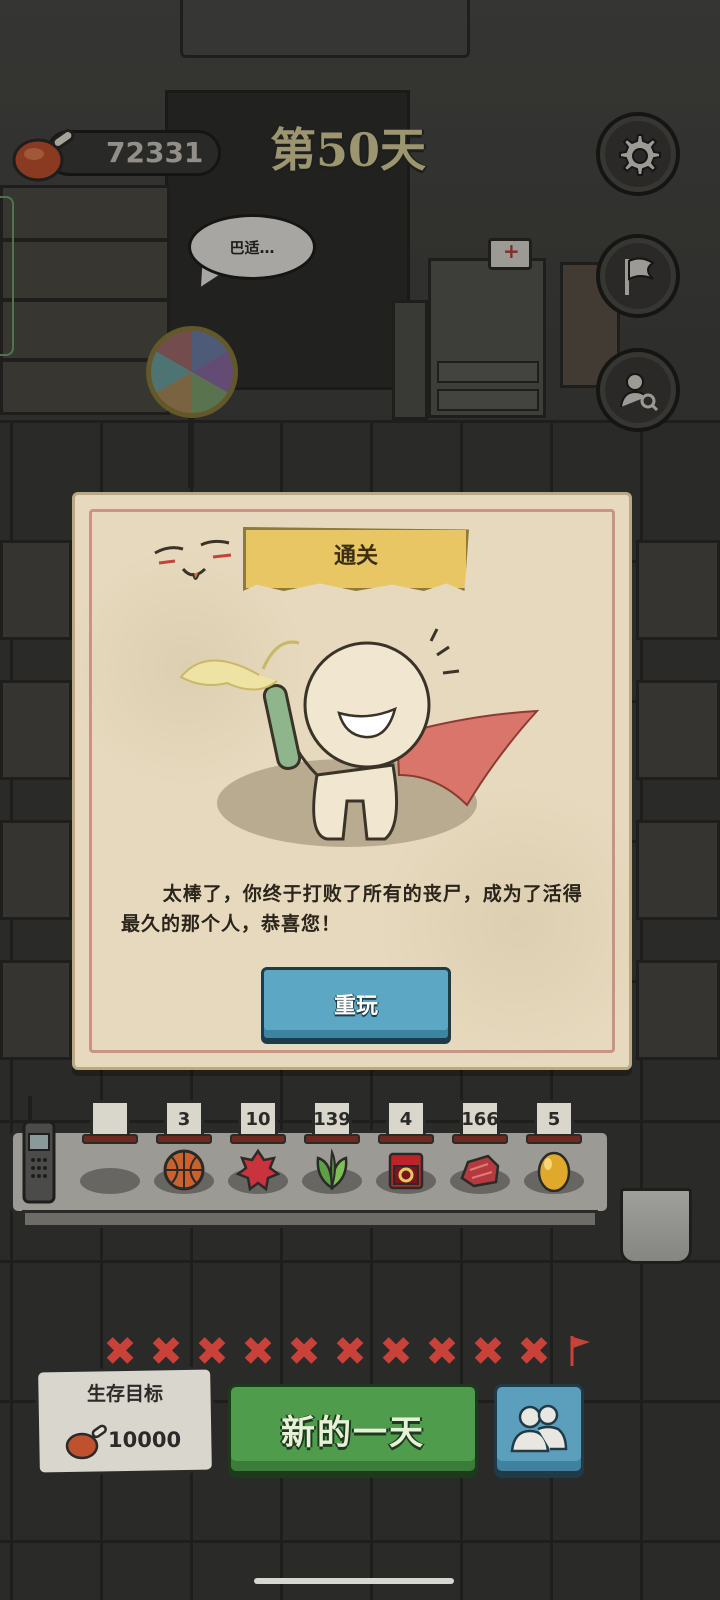 The height and width of the screenshot is (1600, 720). Describe the element at coordinates (580, 1351) in the screenshot. I see `goal-flag-icon` at that location.